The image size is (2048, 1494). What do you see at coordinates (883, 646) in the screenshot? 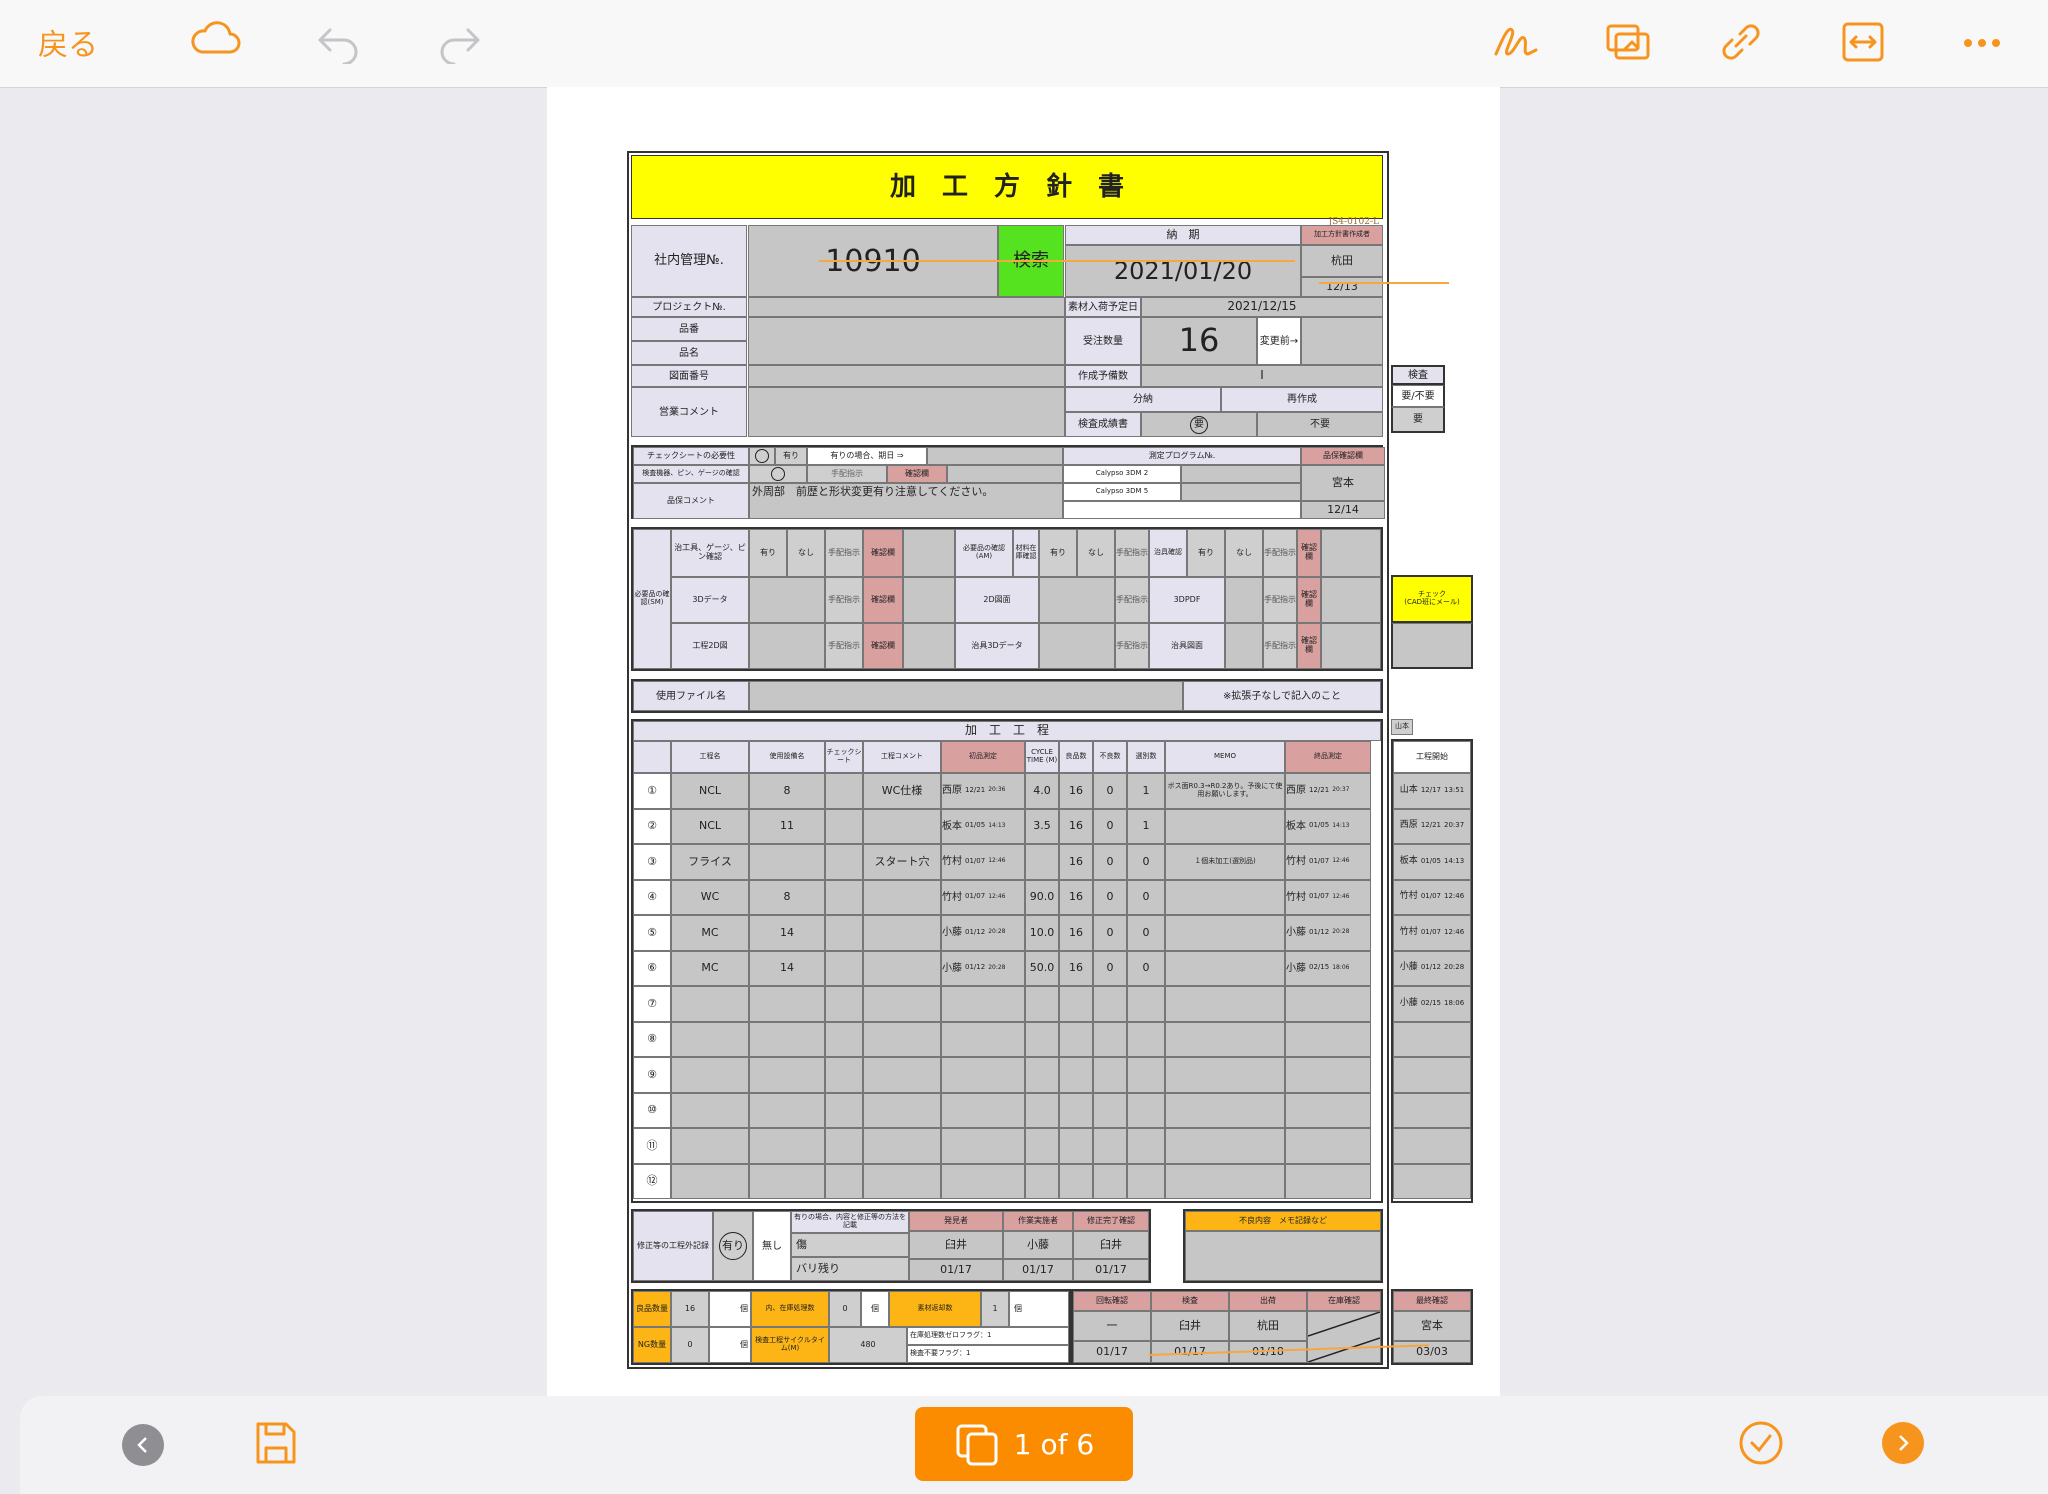
I see `process-2d-confirm: 確認欄` at bounding box center [883, 646].